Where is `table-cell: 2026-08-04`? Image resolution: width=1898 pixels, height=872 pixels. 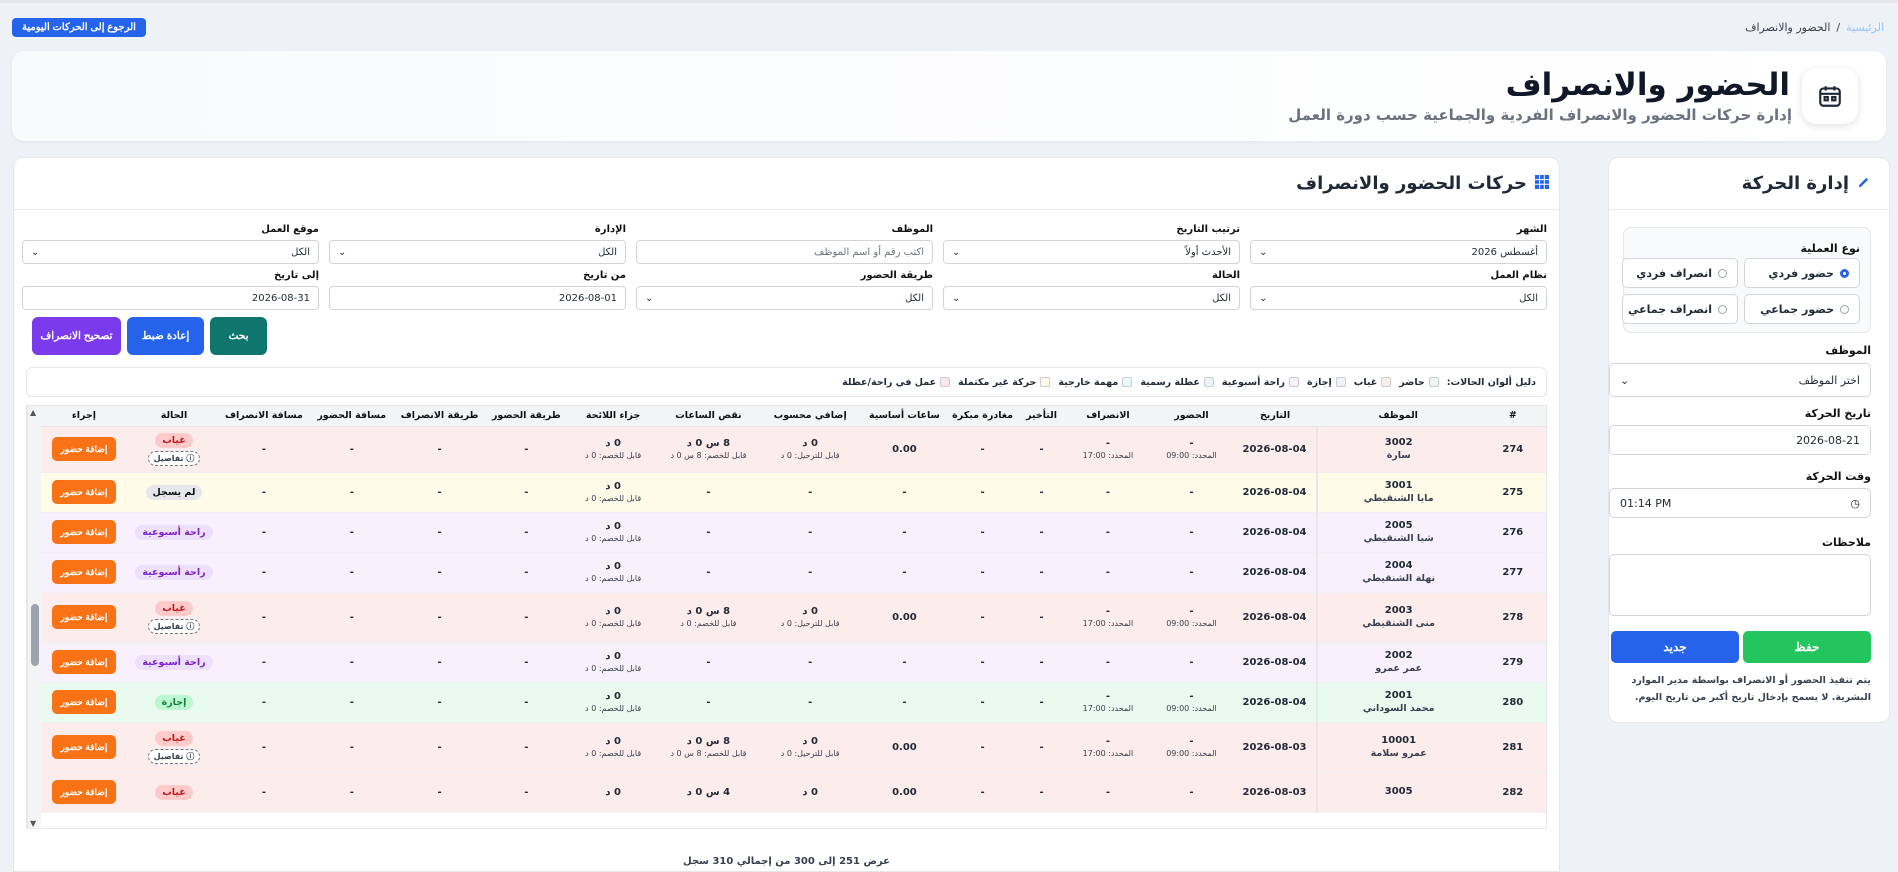 table-cell: 2026-08-04 is located at coordinates (1275, 662).